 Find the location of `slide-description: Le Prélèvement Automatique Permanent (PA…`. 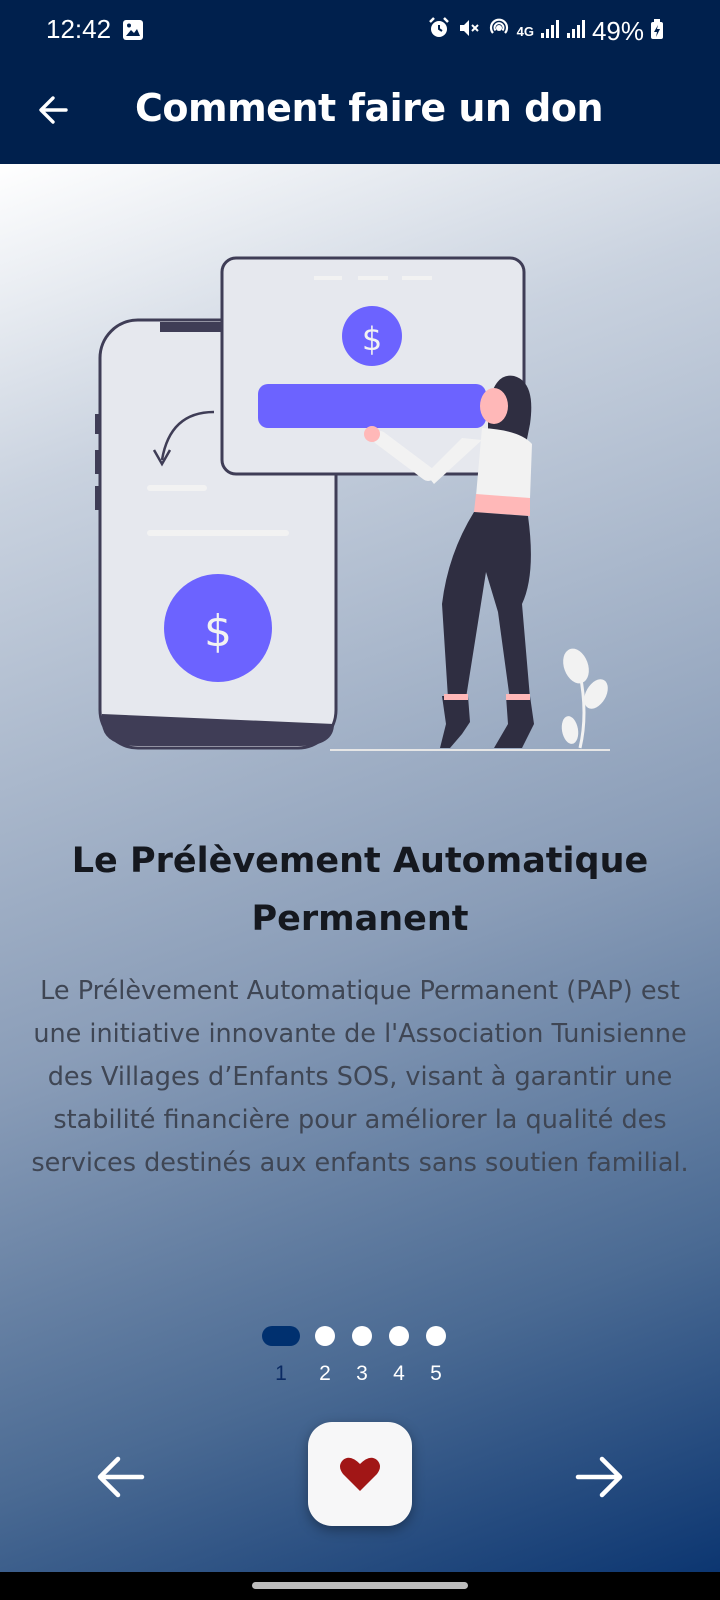

slide-description: Le Prélèvement Automatique Permanent (PA… is located at coordinates (360, 1077).